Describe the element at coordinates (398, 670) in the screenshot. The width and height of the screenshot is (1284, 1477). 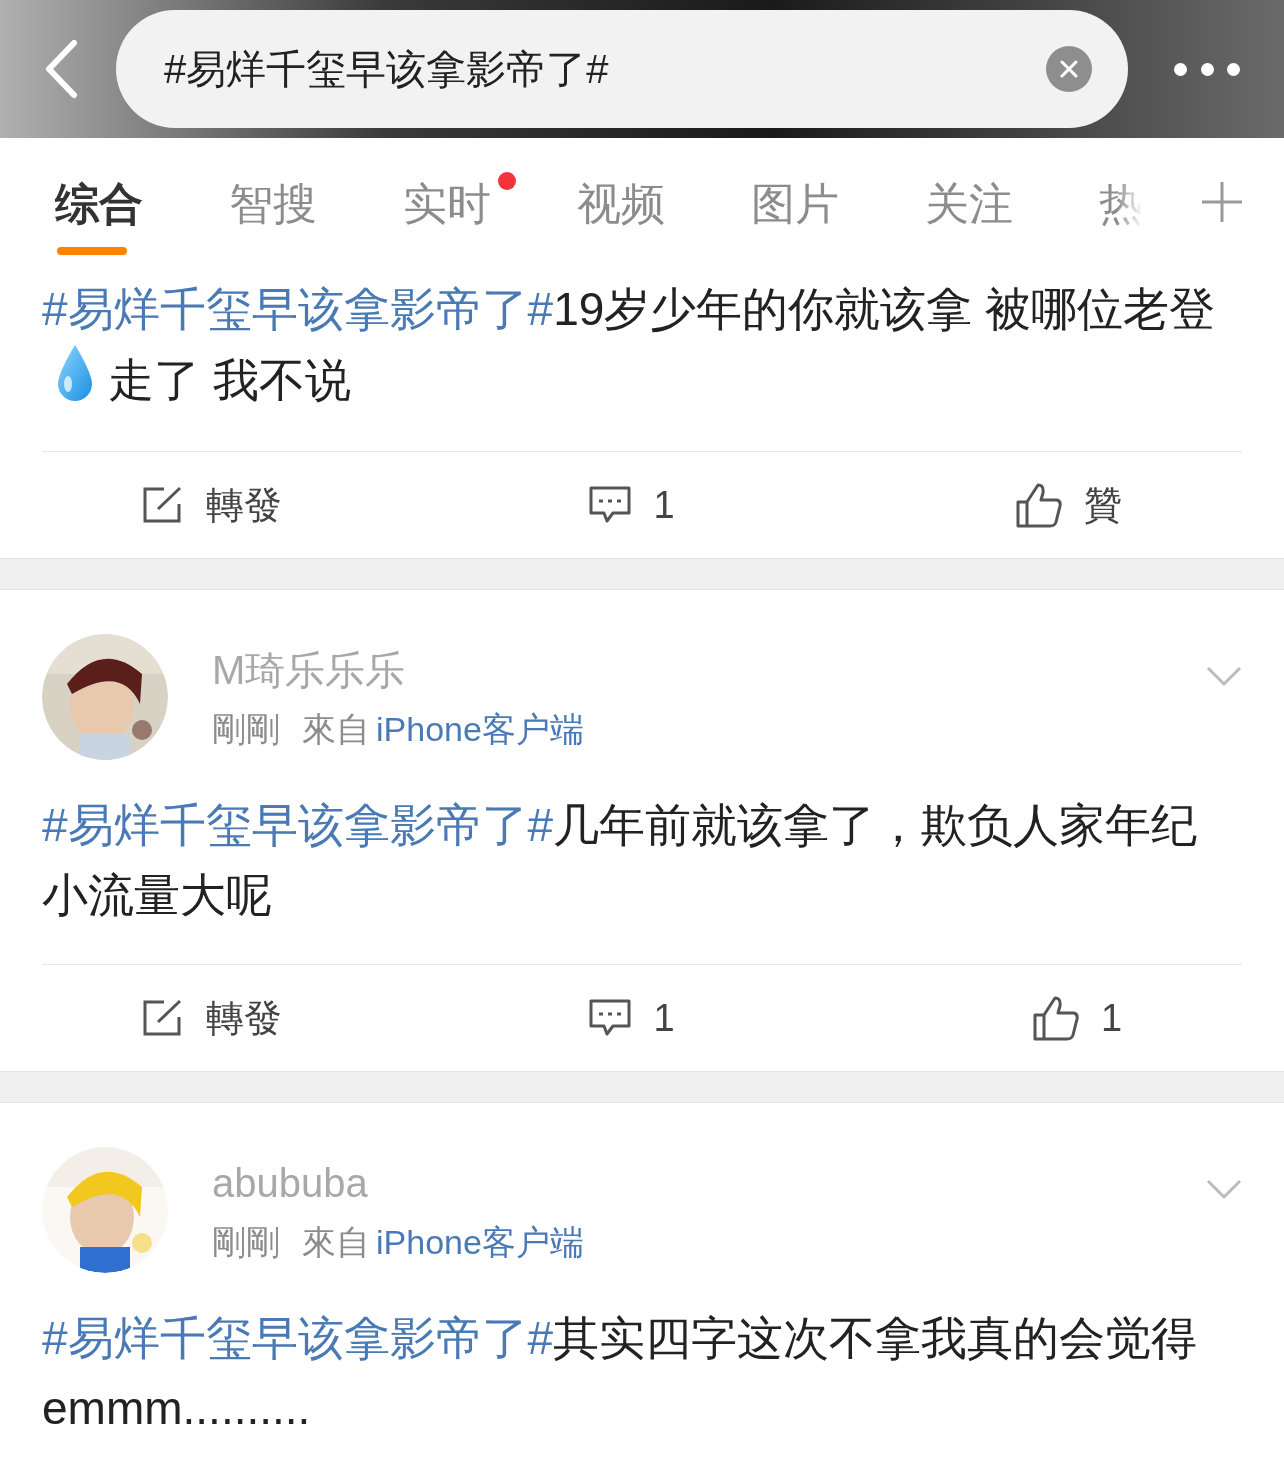
I see `username: M琦乐乐乐` at that location.